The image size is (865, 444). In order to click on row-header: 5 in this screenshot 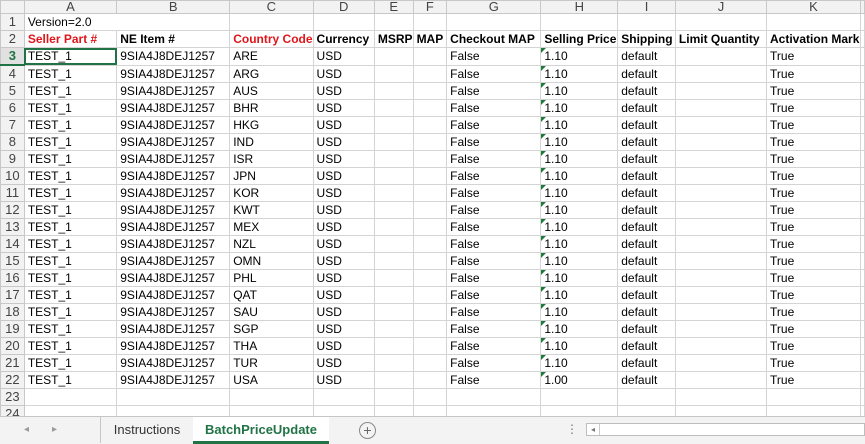, I will do `click(12, 91)`.